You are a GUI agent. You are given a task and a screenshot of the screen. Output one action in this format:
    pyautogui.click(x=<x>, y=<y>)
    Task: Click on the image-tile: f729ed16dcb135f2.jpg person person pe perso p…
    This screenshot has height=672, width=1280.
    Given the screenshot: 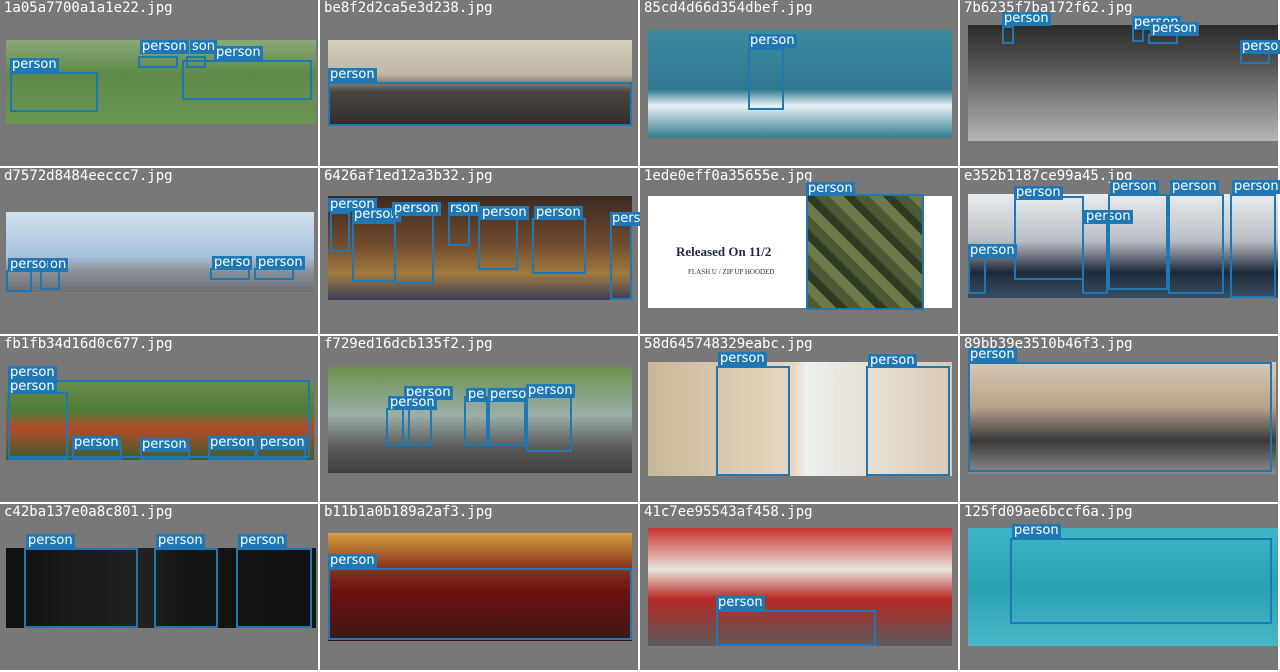 What is the action you would take?
    pyautogui.click(x=480, y=420)
    